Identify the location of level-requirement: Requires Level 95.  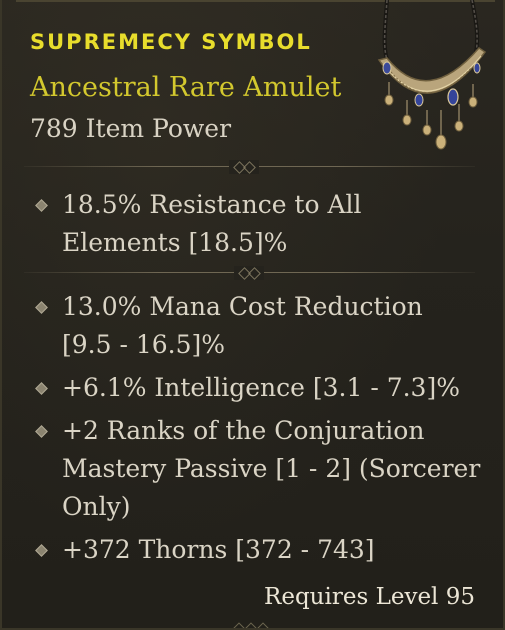
(369, 597).